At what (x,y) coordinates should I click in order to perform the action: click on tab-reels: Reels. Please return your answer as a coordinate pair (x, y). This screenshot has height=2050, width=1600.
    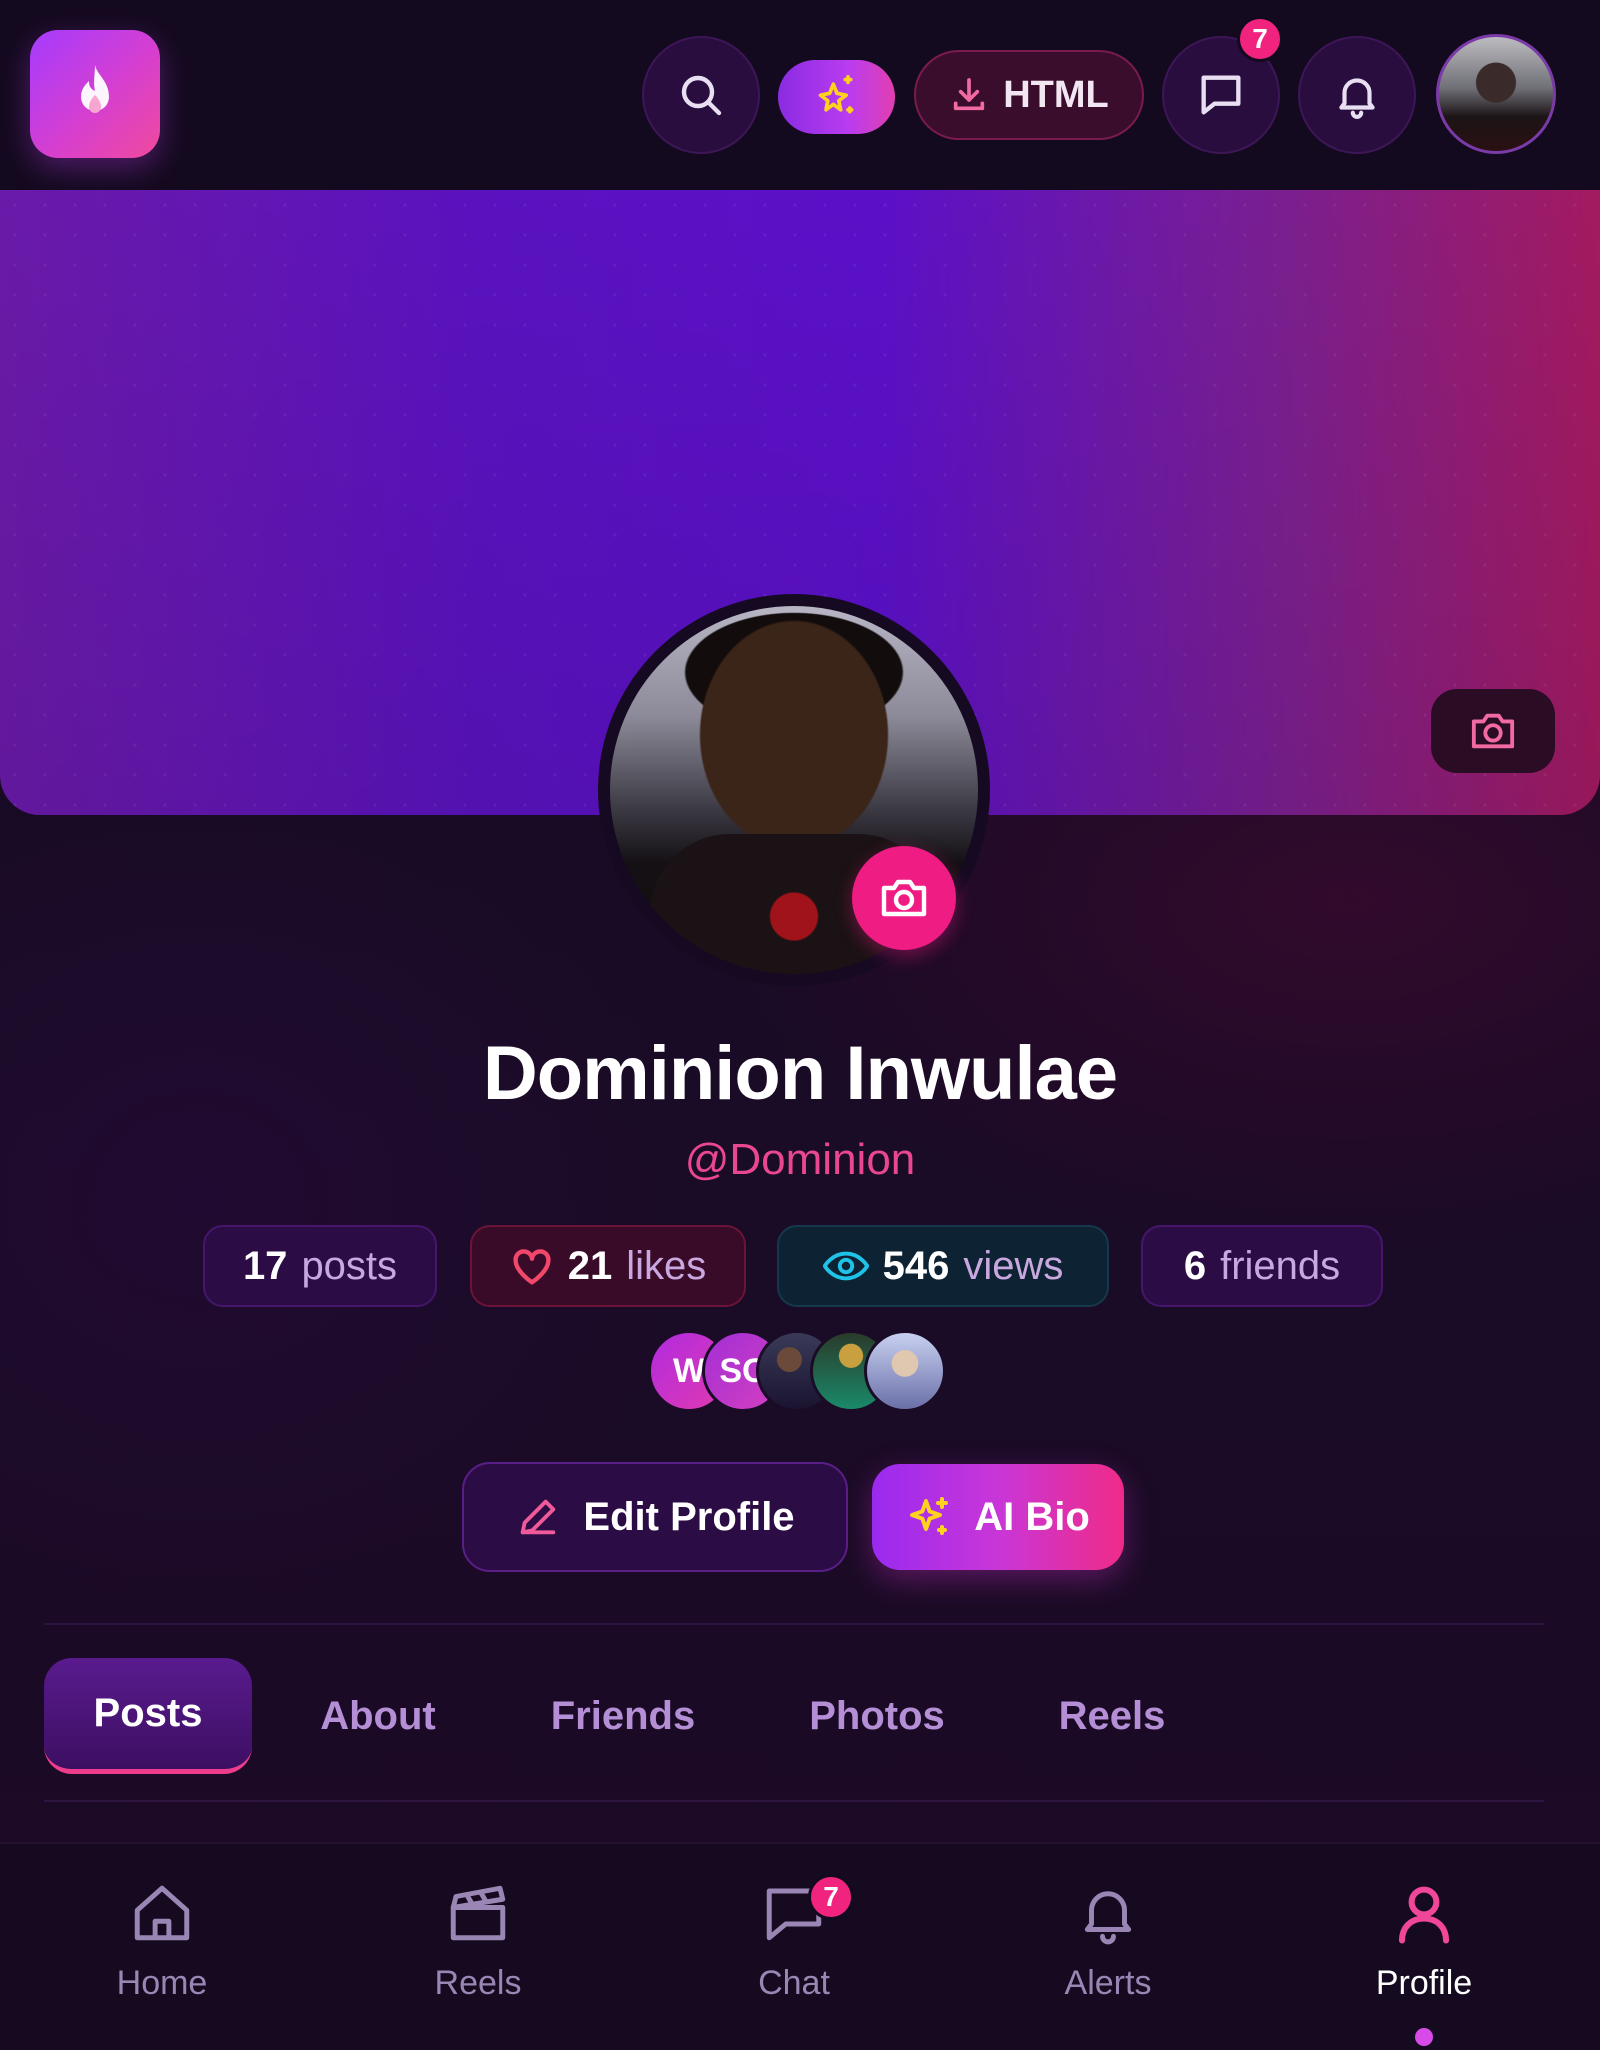
    Looking at the image, I should click on (1112, 1716).